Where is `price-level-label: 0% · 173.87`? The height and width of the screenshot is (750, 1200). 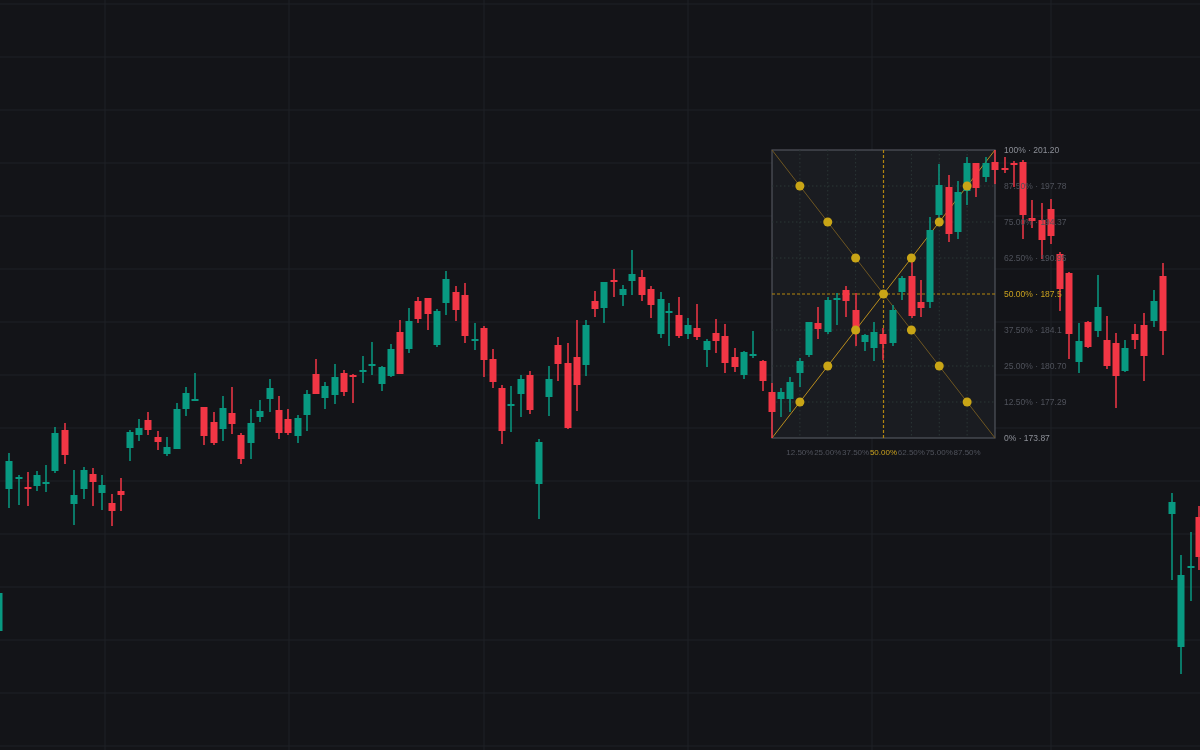 price-level-label: 0% · 173.87 is located at coordinates (1027, 438).